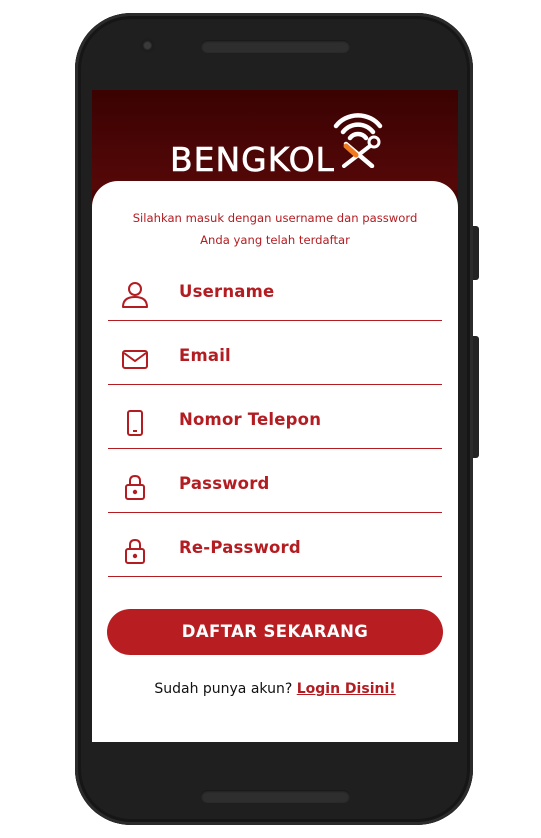 The width and height of the screenshot is (541, 838). What do you see at coordinates (252, 160) in the screenshot?
I see `logo-text: BENGKOL` at bounding box center [252, 160].